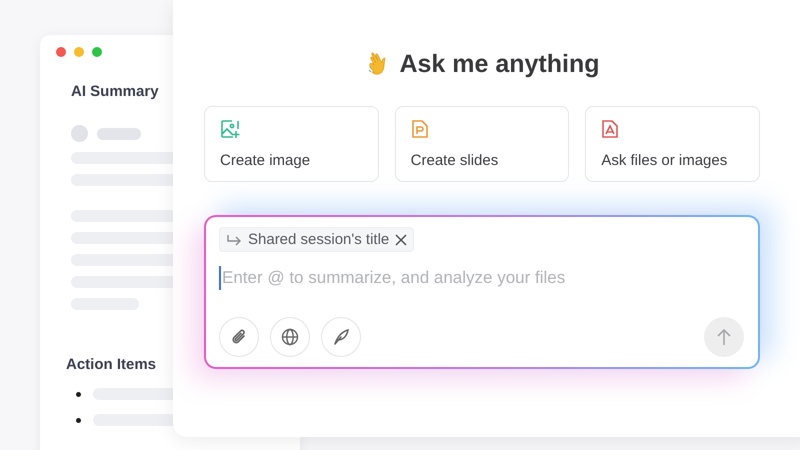  What do you see at coordinates (319, 239) in the screenshot?
I see `chip-label: Shared session's title` at bounding box center [319, 239].